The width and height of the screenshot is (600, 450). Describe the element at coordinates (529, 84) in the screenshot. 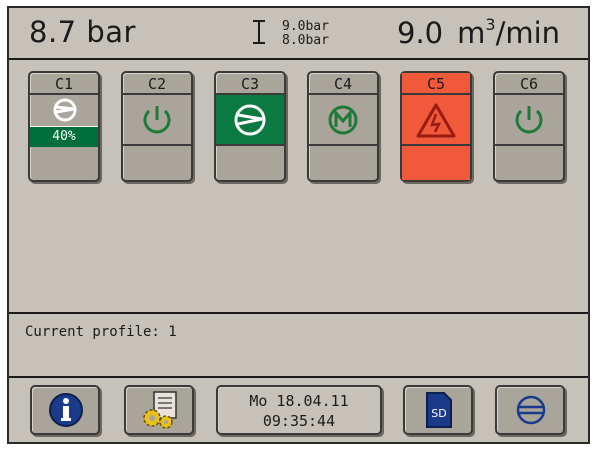

I see `compressor-label: C6` at that location.